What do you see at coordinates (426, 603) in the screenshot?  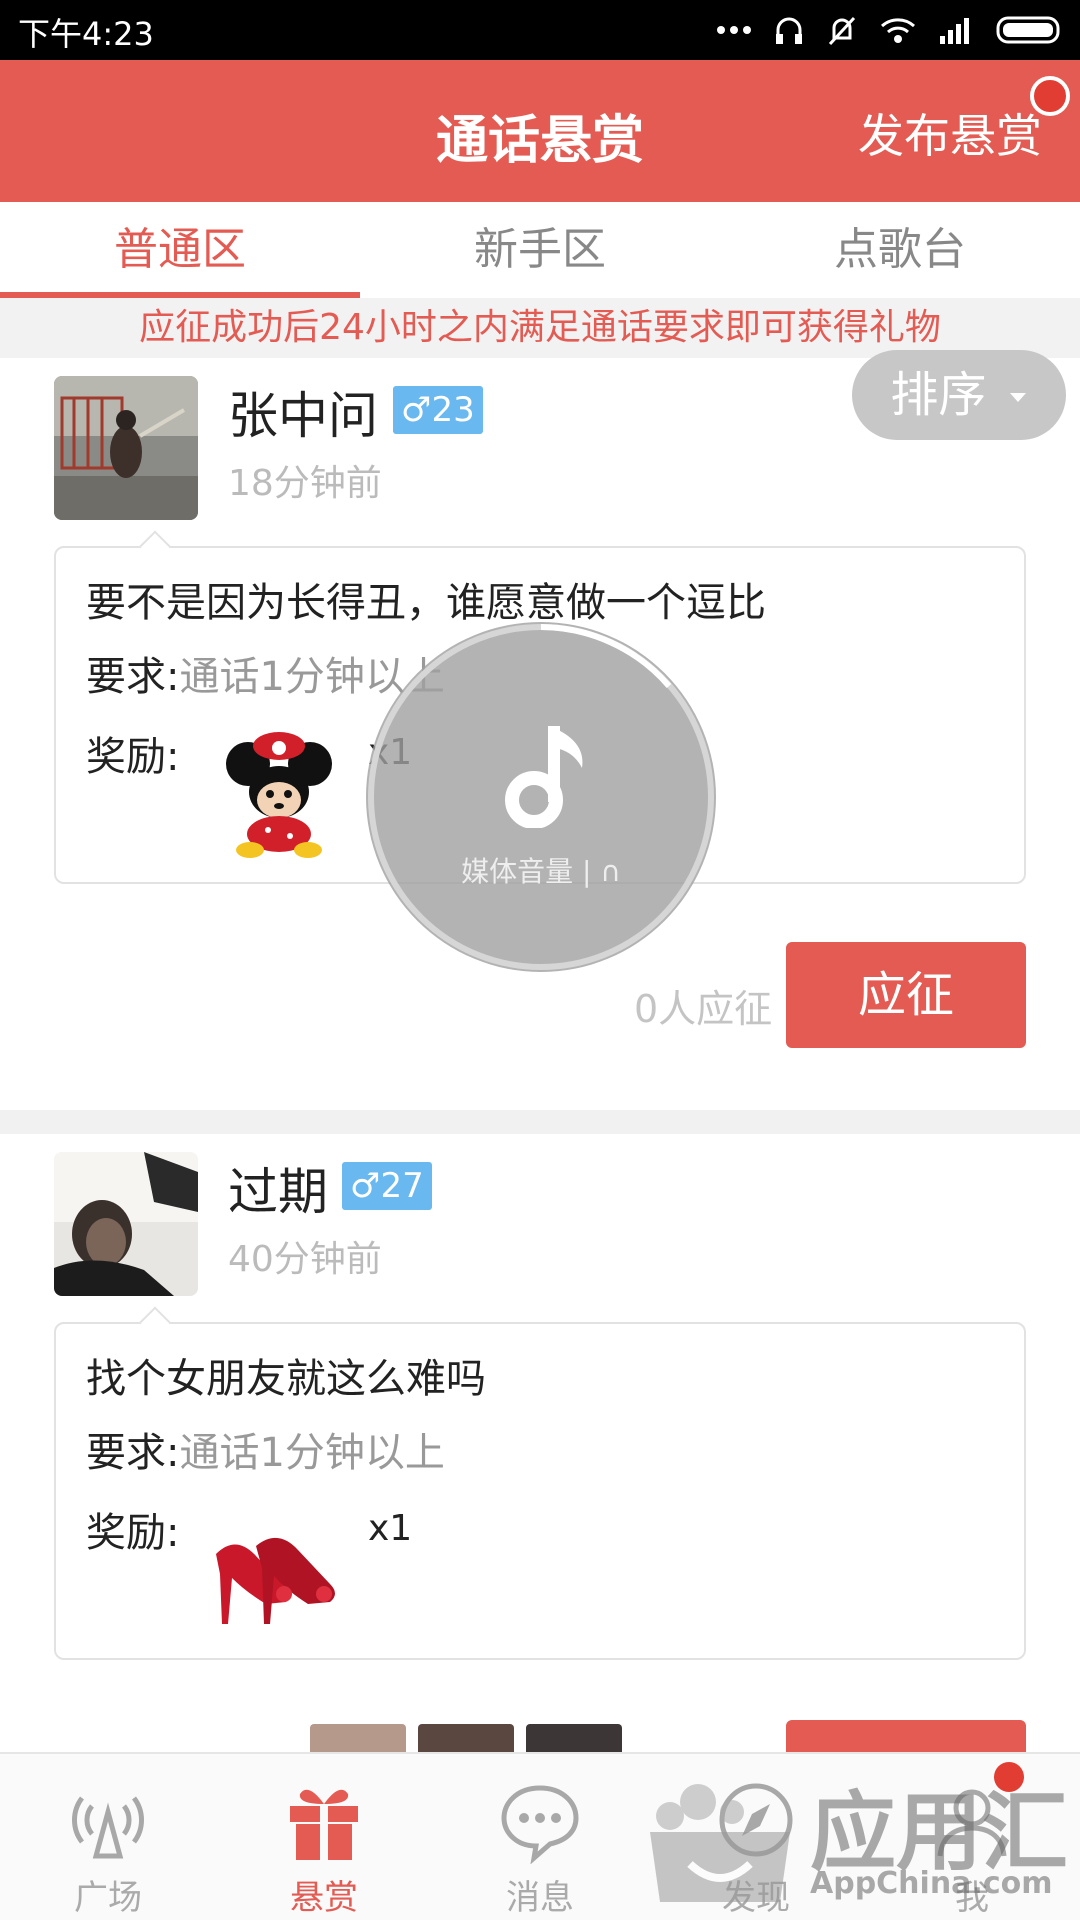 I see `post-message: 要不是因为长得丑，谁愿意做一个逗比` at bounding box center [426, 603].